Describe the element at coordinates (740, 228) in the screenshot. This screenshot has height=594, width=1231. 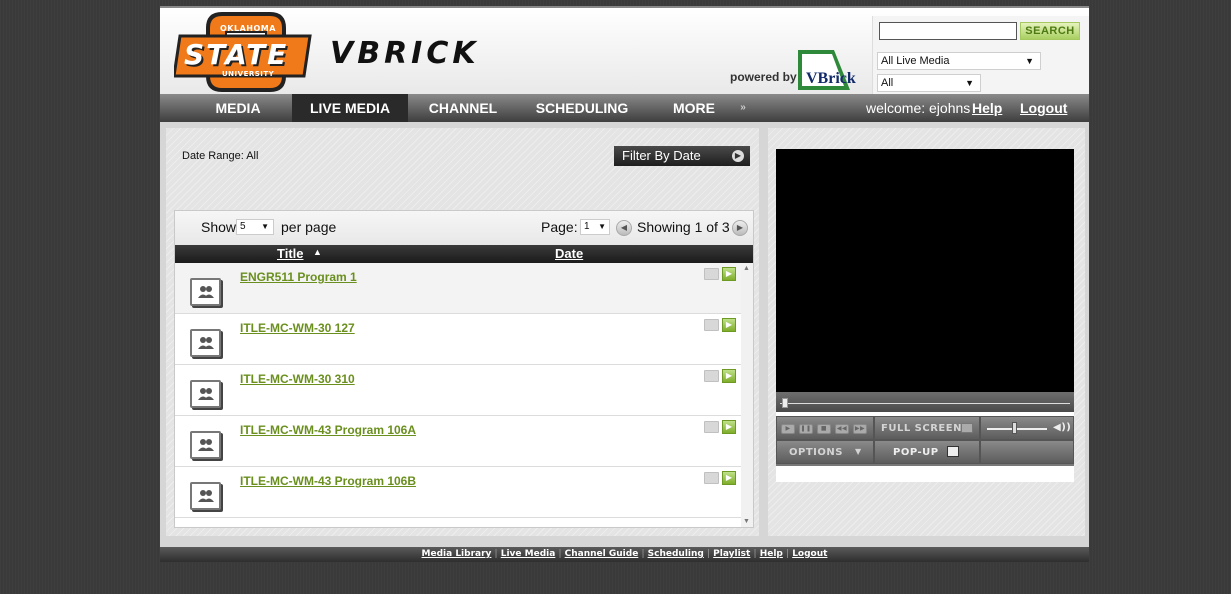
I see `next-page-icon: ▶` at that location.